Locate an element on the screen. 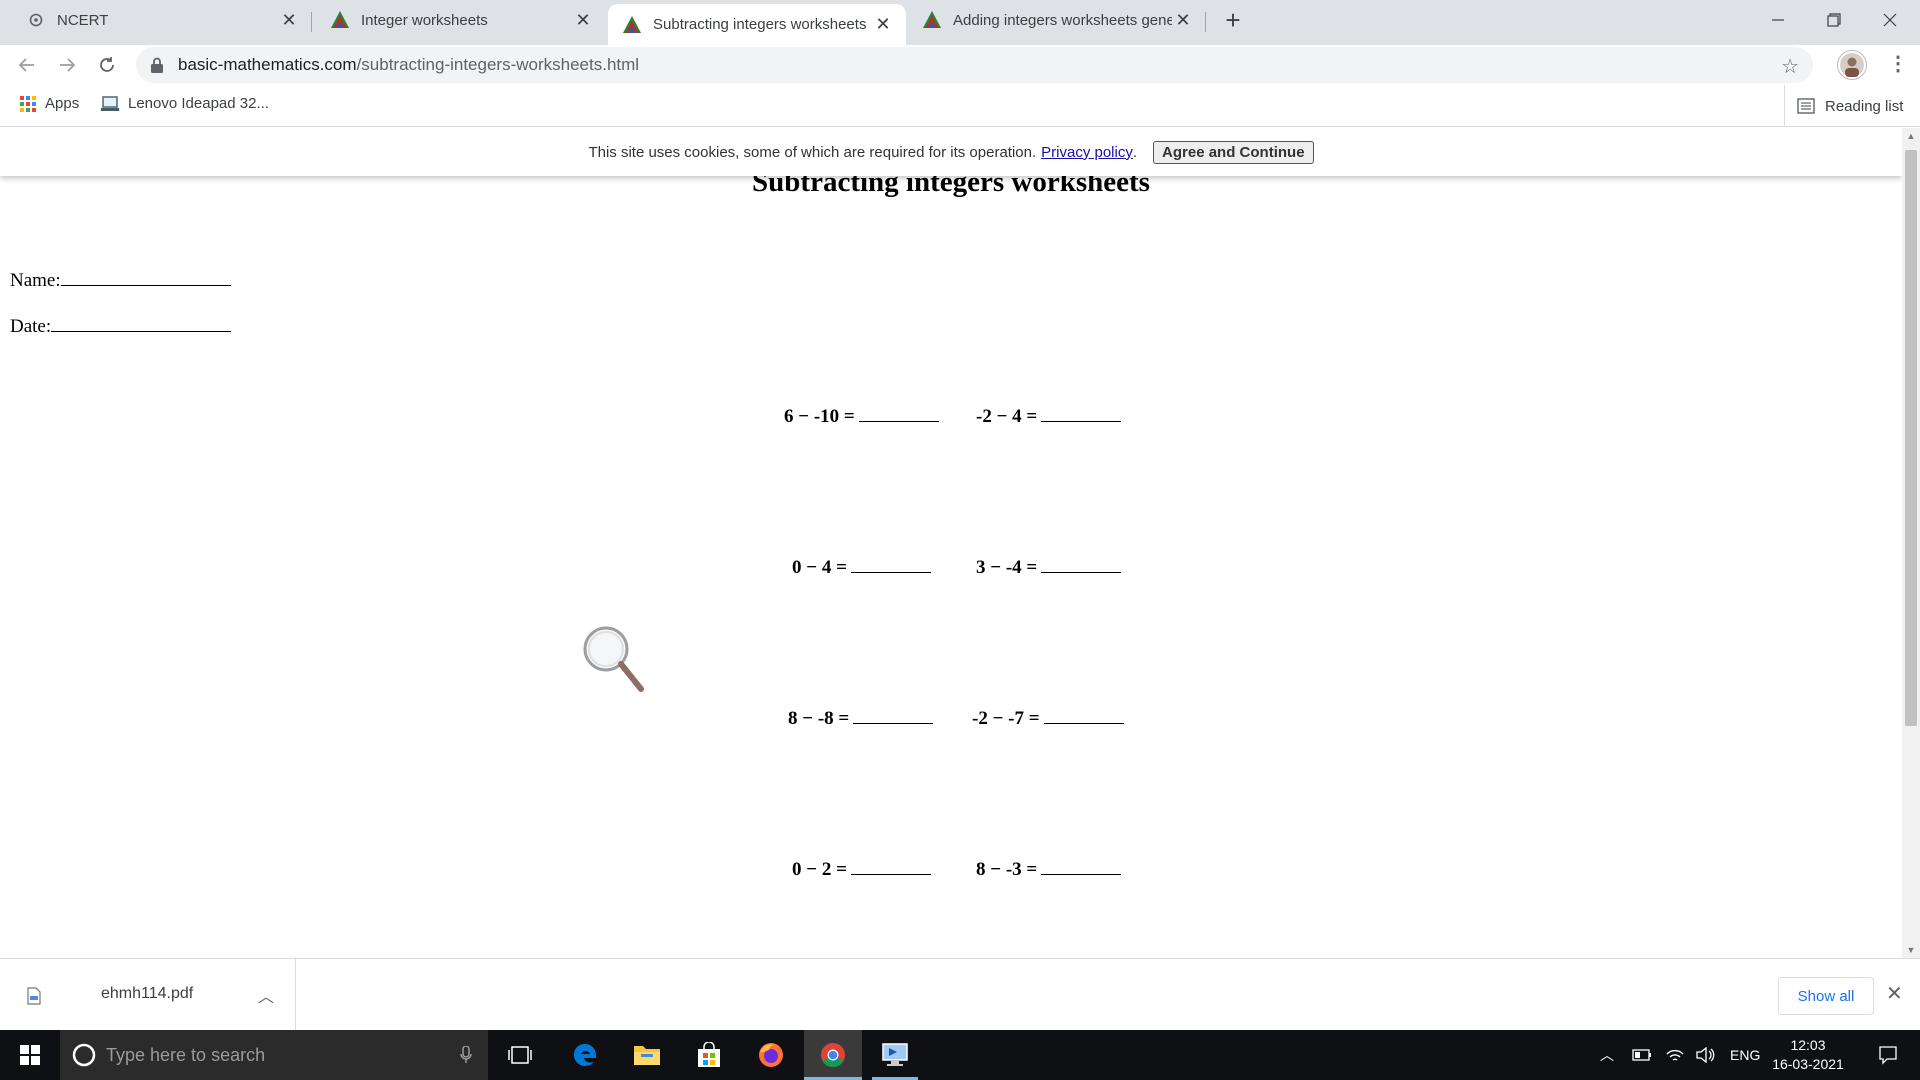 The height and width of the screenshot is (1080, 1920). vertical-scrollbar: ▲ ▼ is located at coordinates (1911, 543).